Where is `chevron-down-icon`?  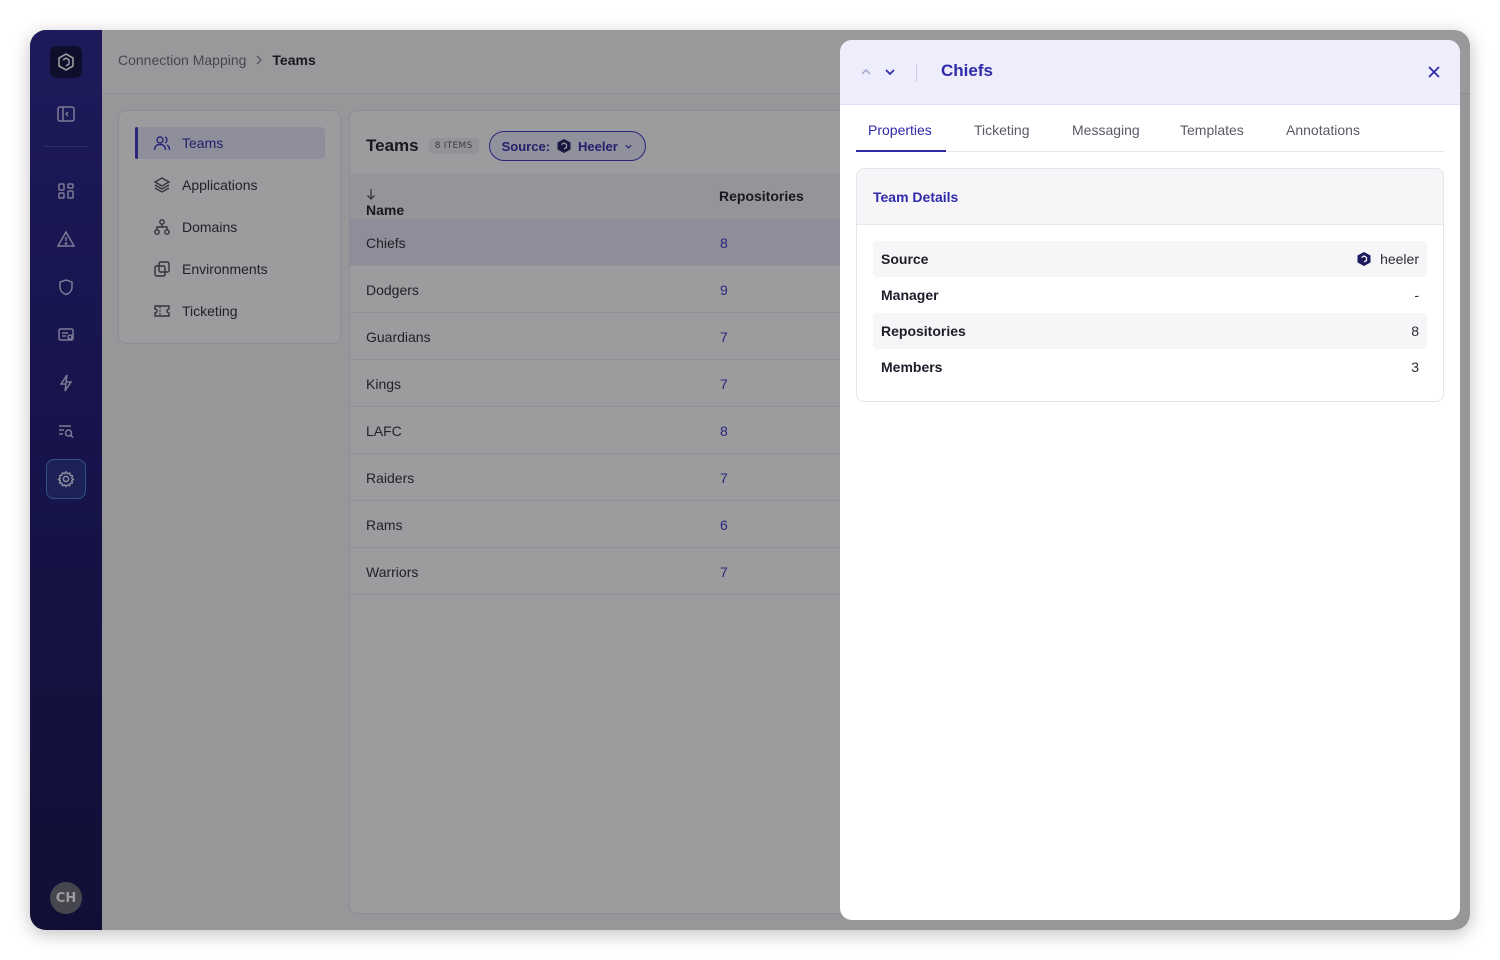
chevron-down-icon is located at coordinates (890, 72).